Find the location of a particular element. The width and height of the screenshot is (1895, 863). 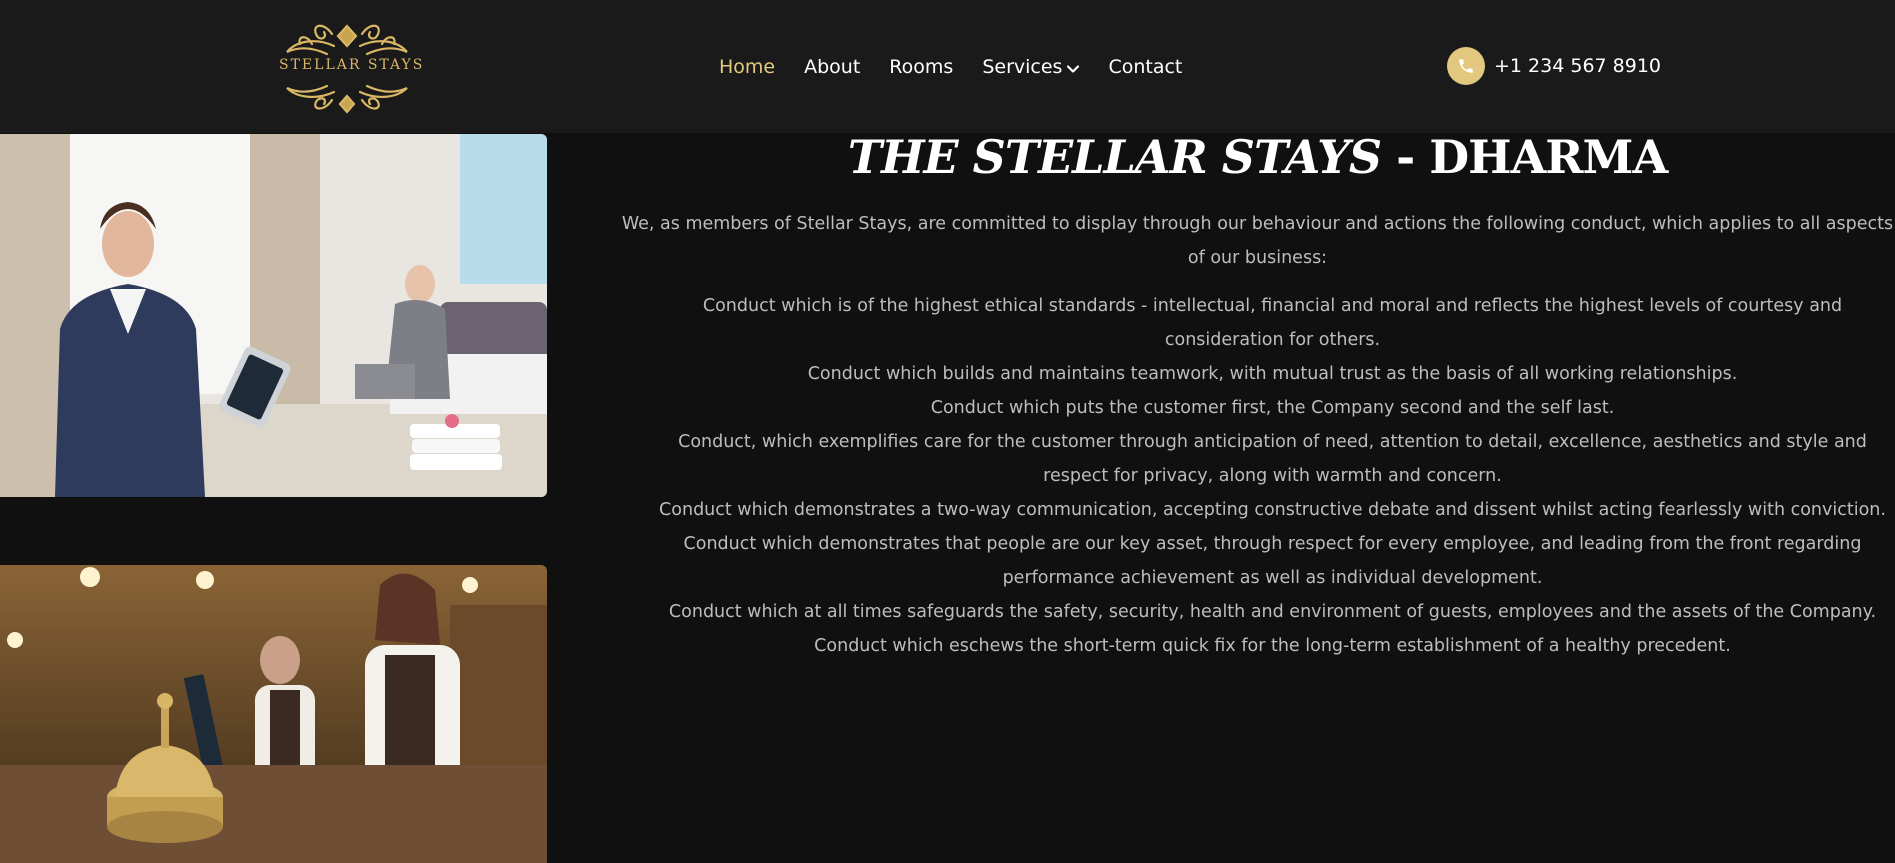

nav-about: About is located at coordinates (832, 67).